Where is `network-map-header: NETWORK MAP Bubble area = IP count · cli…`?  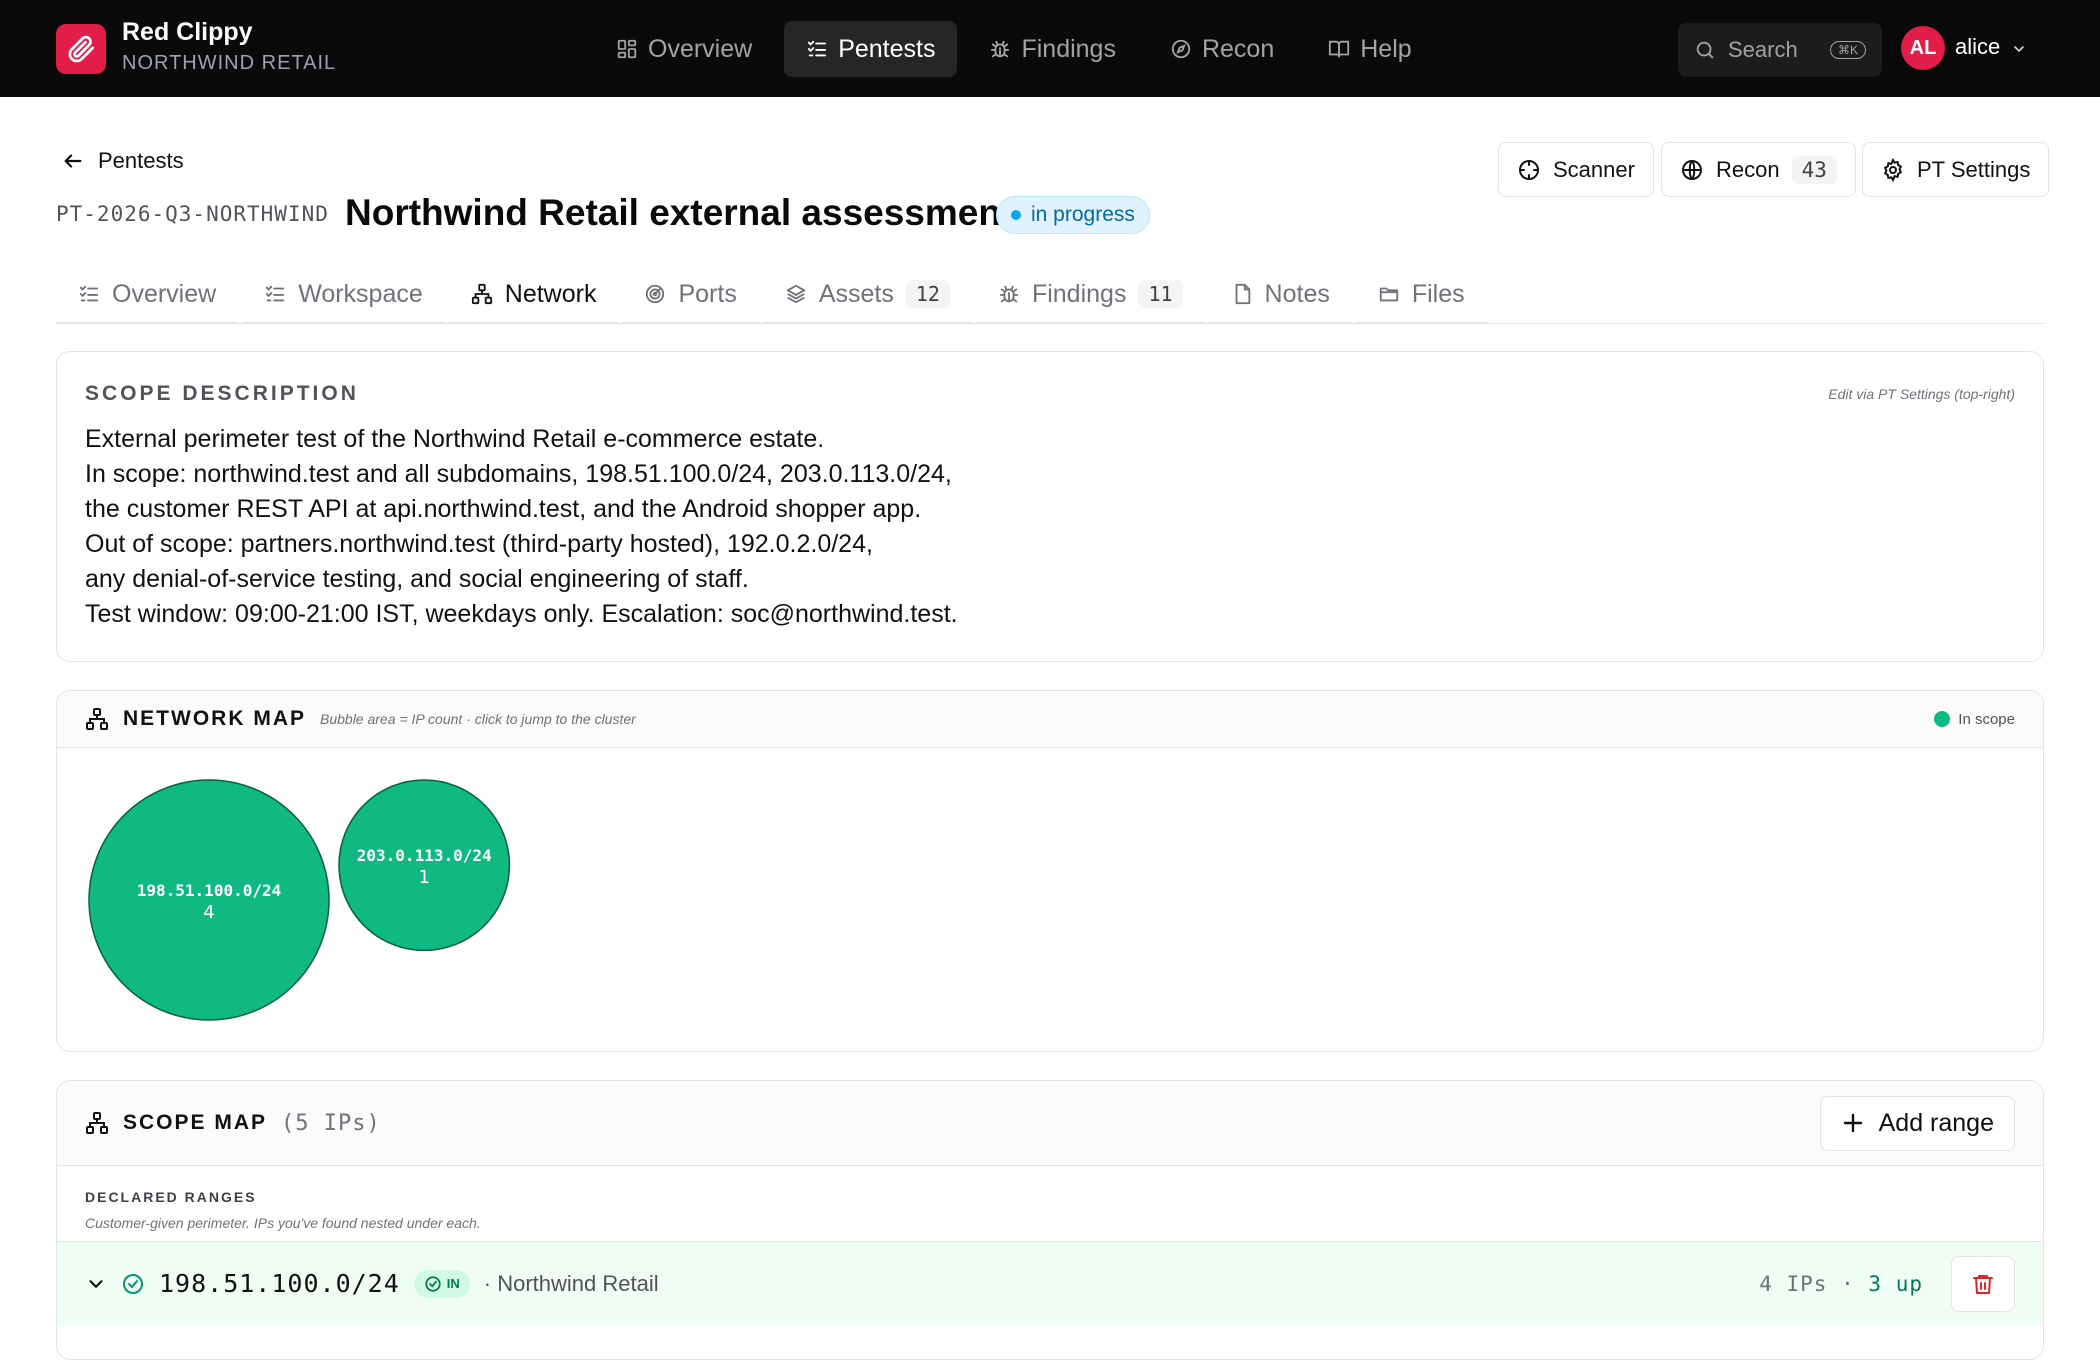 network-map-header: NETWORK MAP Bubble area = IP count · cli… is located at coordinates (1050, 719).